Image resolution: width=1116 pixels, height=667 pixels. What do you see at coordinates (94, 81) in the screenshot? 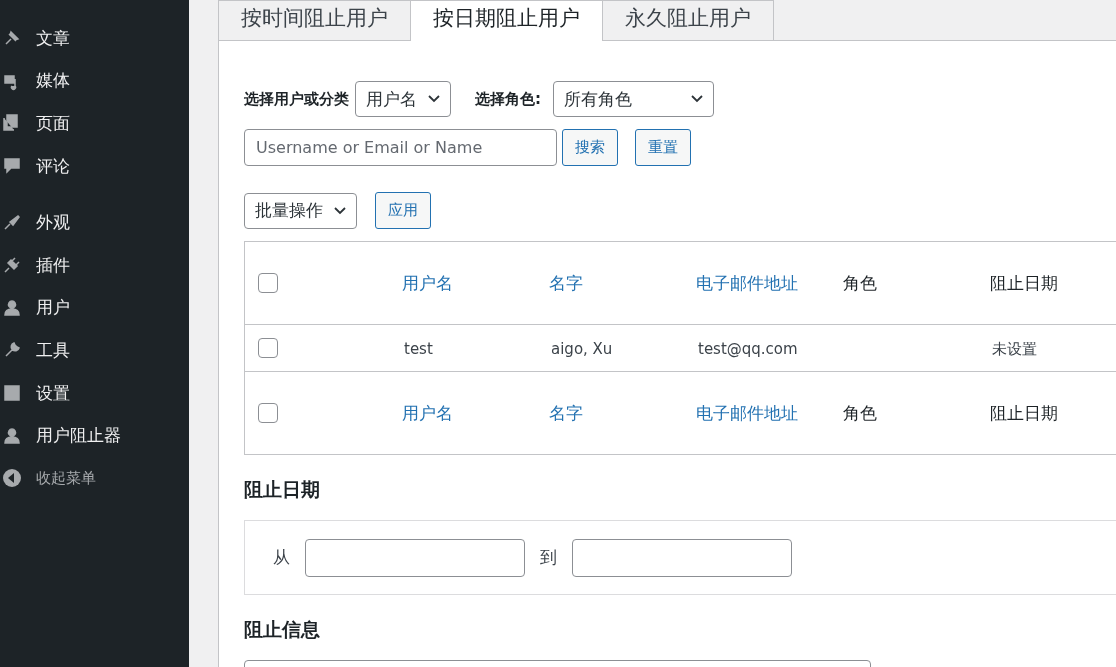
I see `sidebar-item: 媒体` at bounding box center [94, 81].